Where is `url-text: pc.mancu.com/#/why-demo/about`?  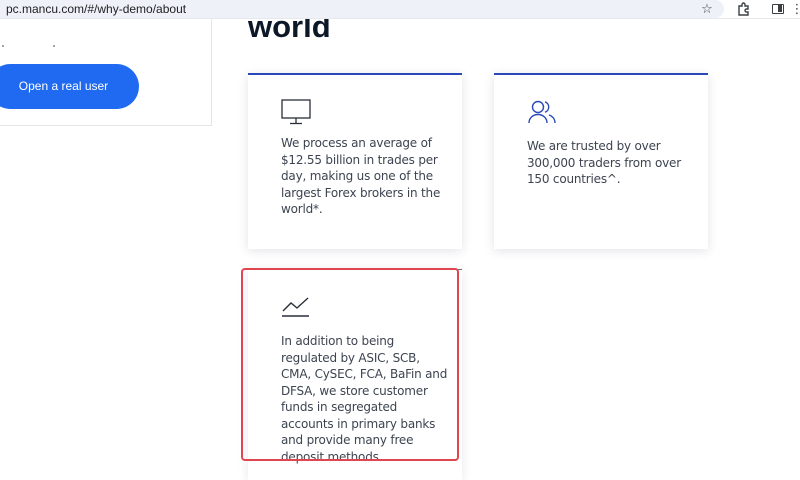 url-text: pc.mancu.com/#/why-demo/about is located at coordinates (96, 9).